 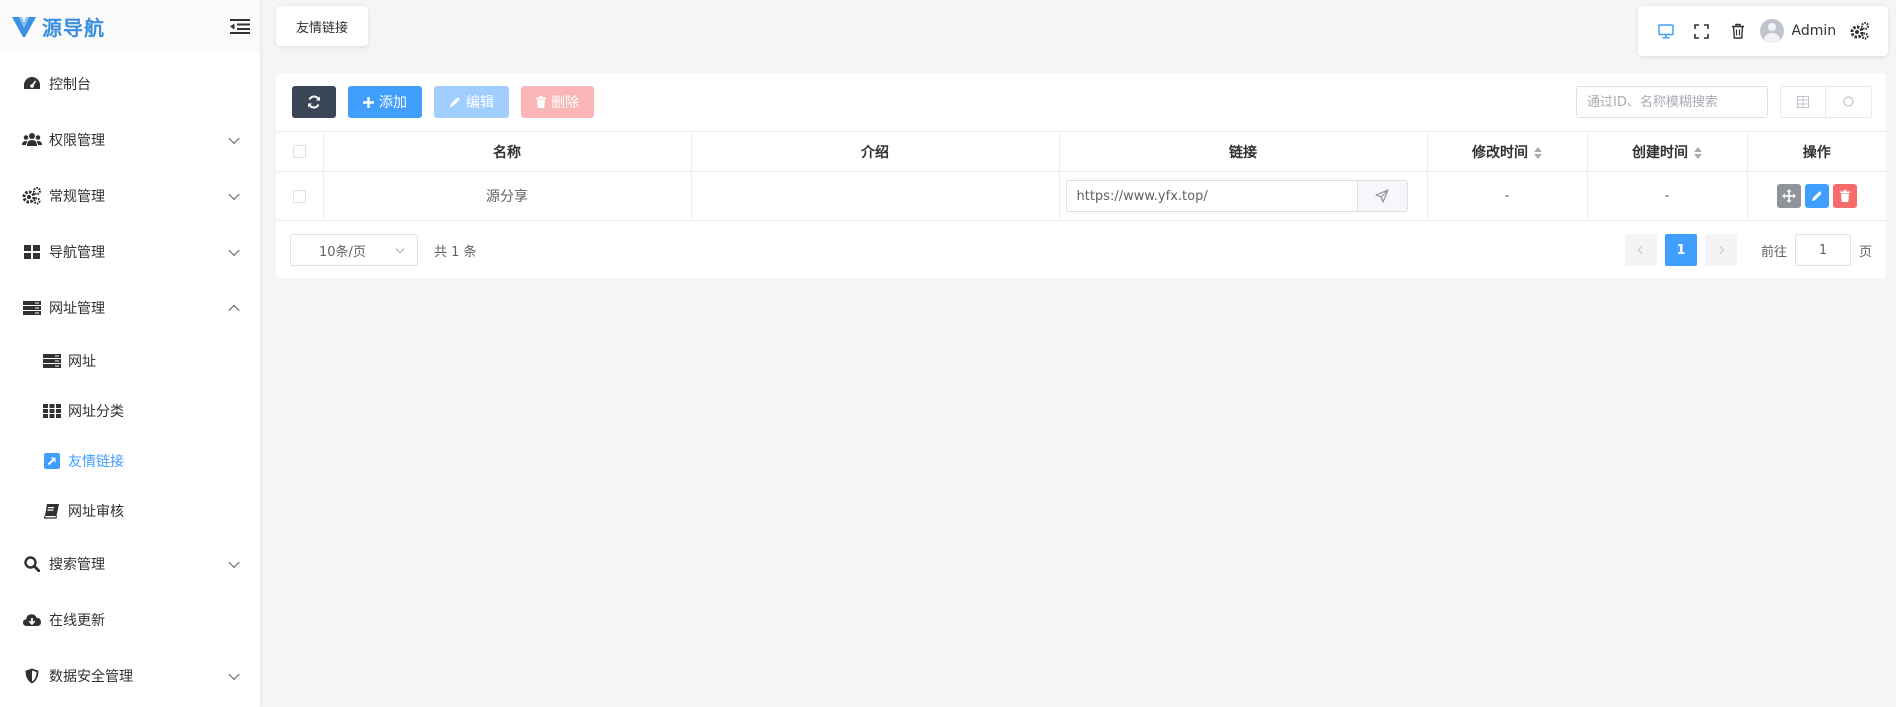 What do you see at coordinates (32, 564) in the screenshot?
I see `search-icon` at bounding box center [32, 564].